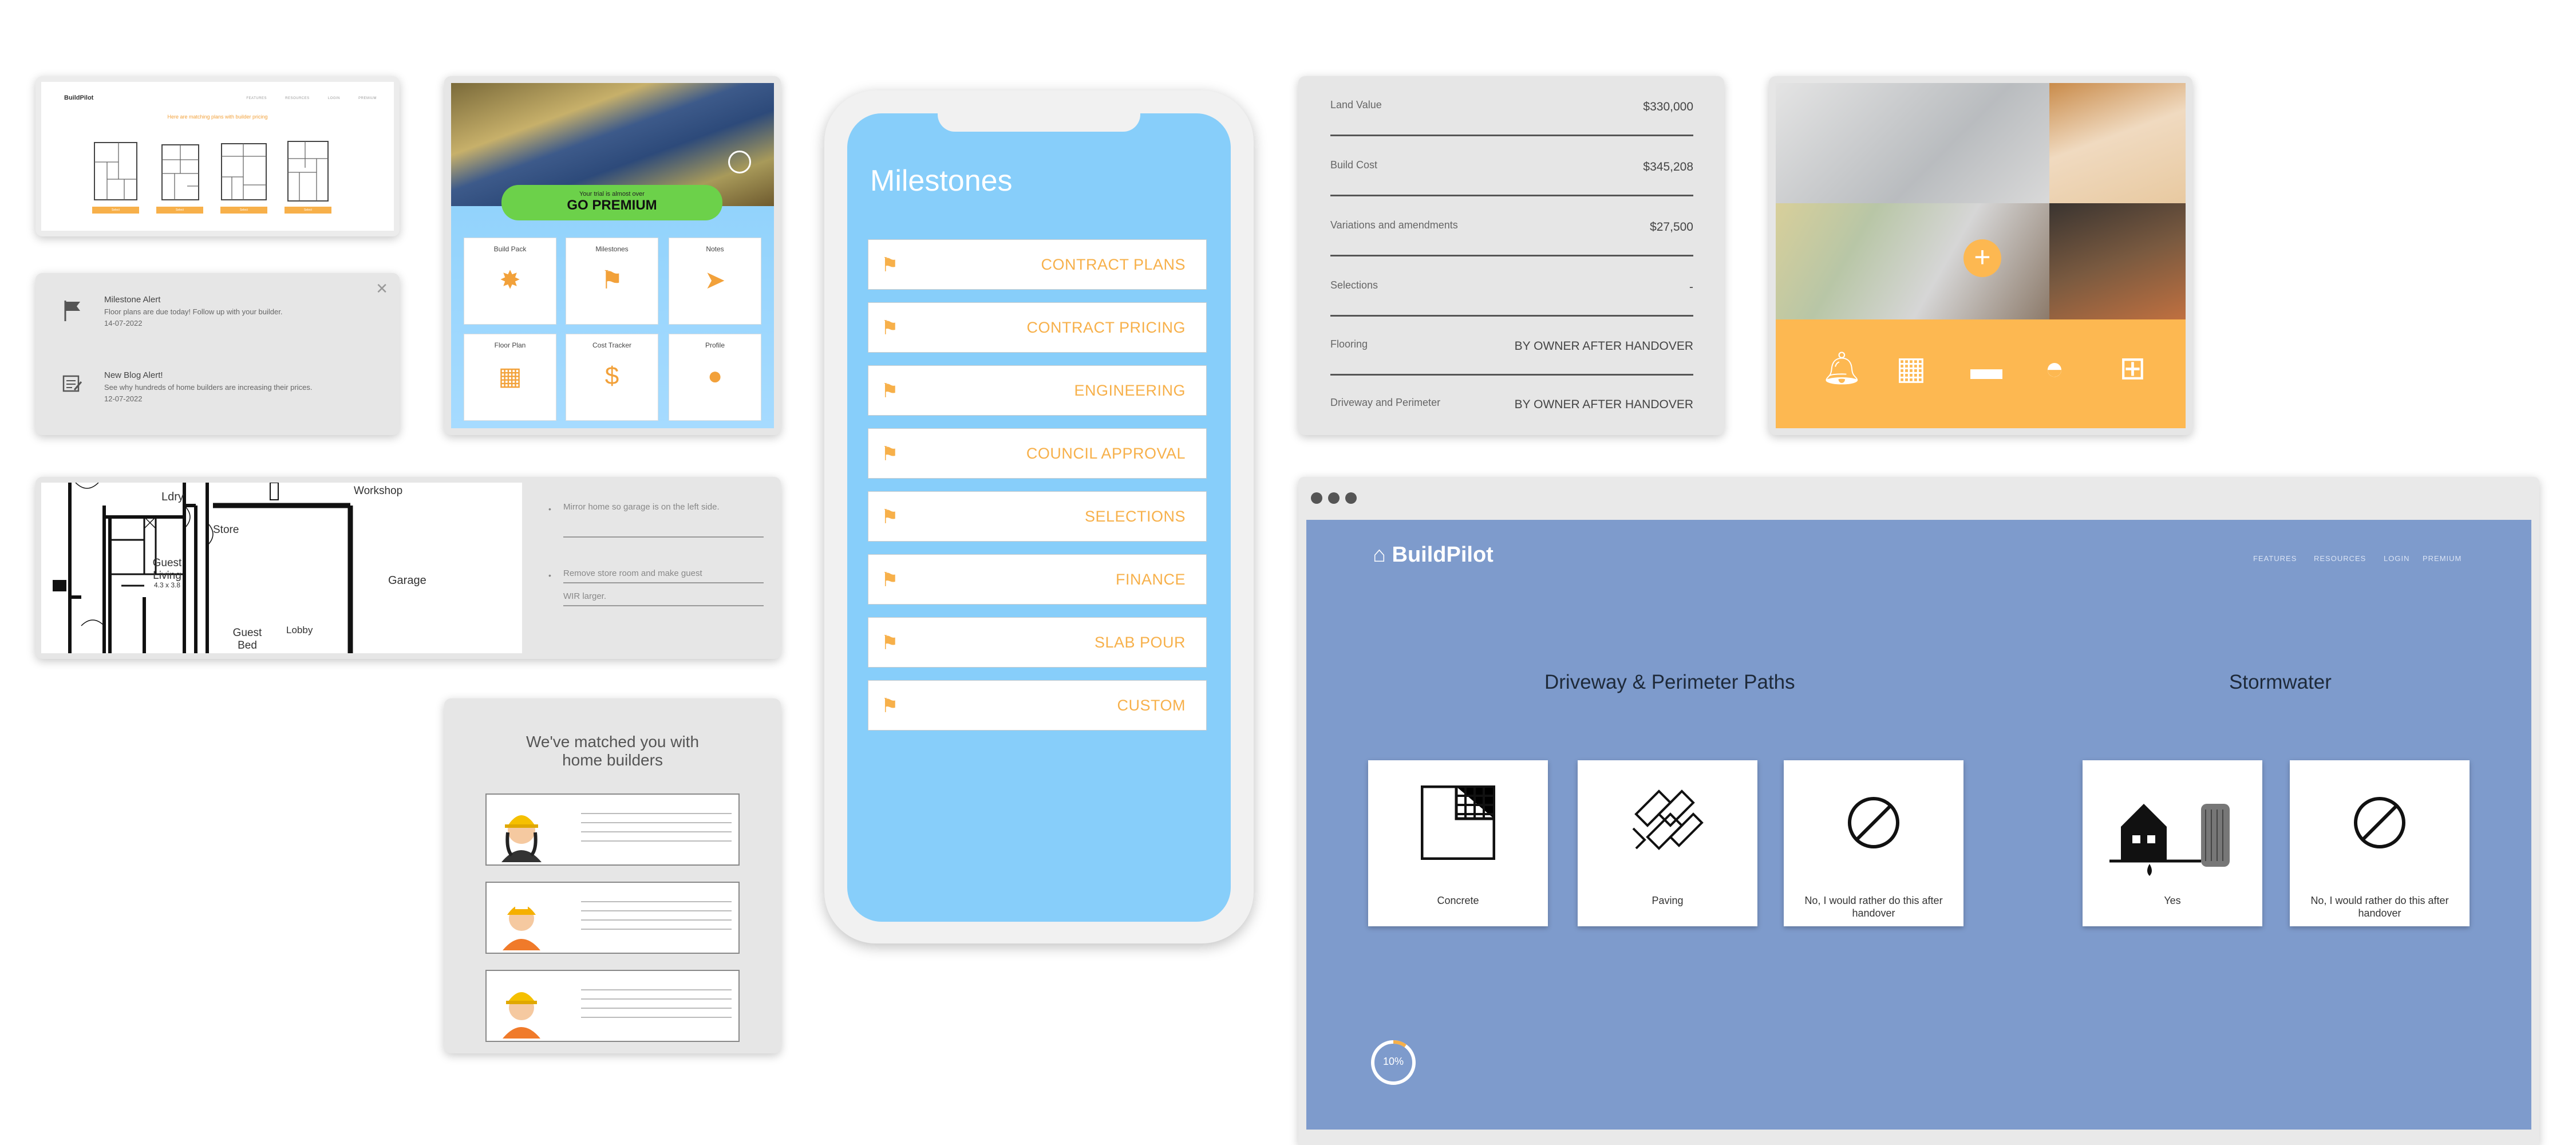  What do you see at coordinates (1912, 261) in the screenshot?
I see `swatches-photo` at bounding box center [1912, 261].